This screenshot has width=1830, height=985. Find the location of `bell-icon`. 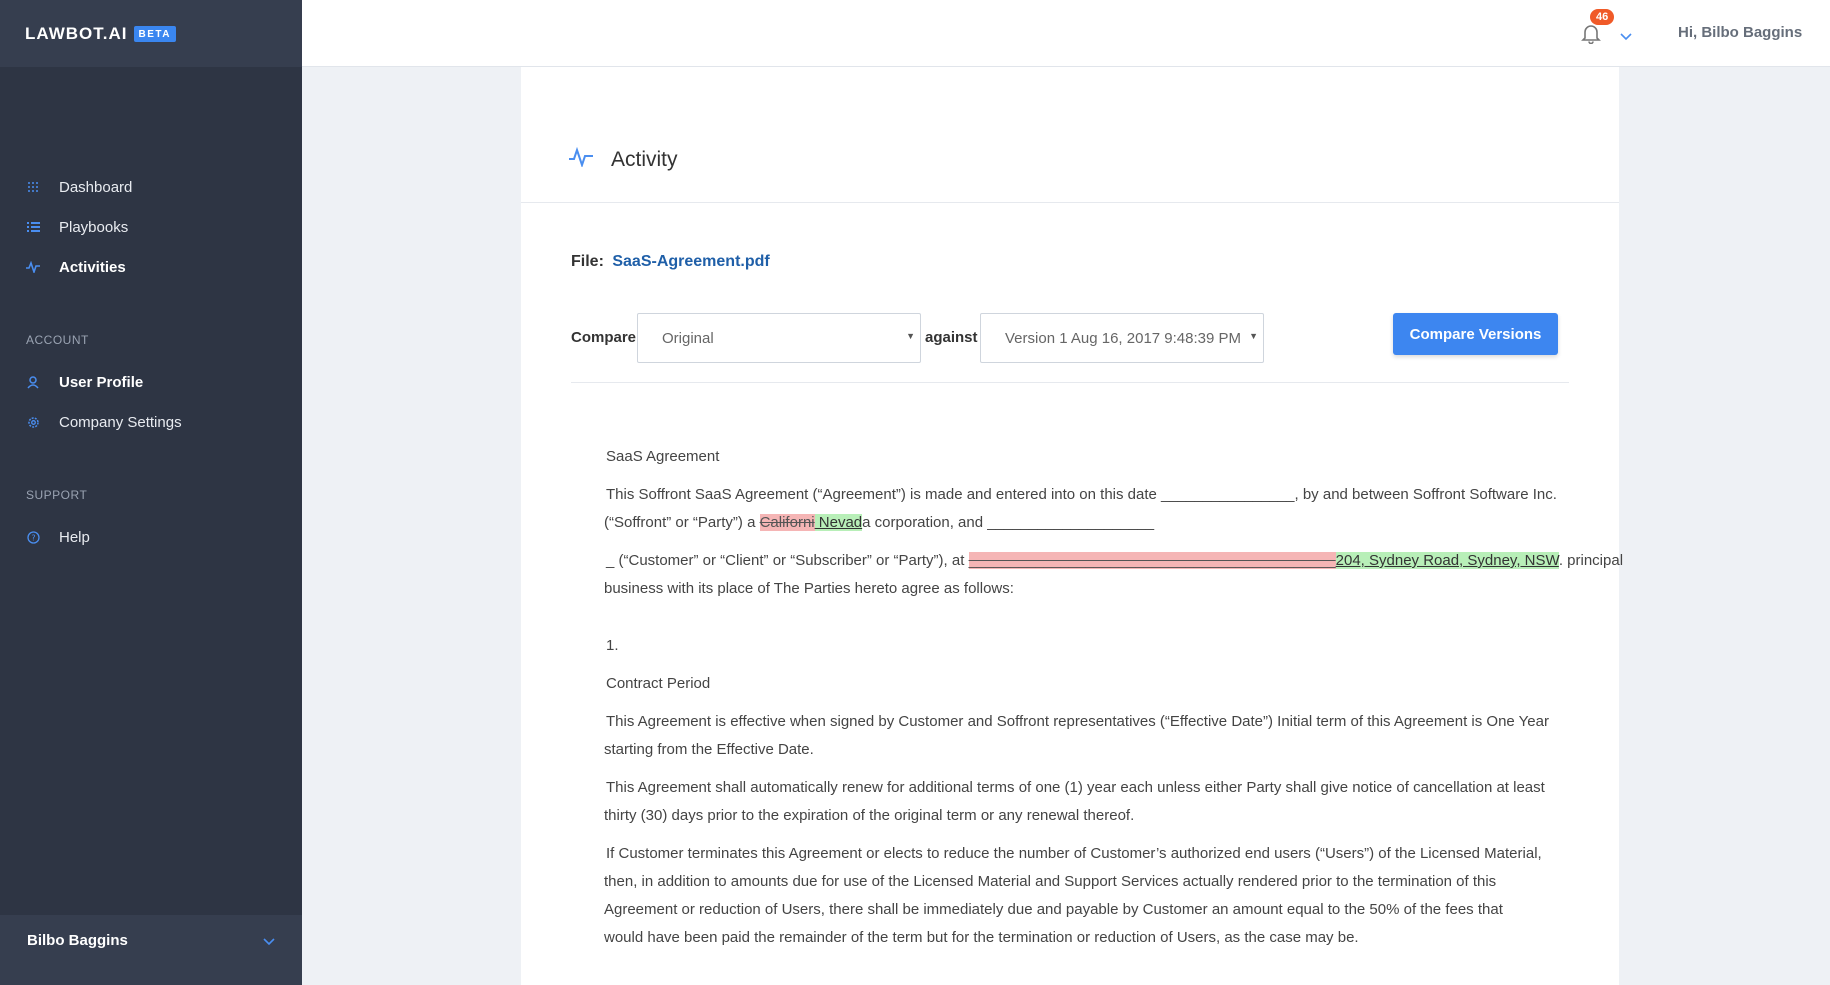

bell-icon is located at coordinates (1591, 33).